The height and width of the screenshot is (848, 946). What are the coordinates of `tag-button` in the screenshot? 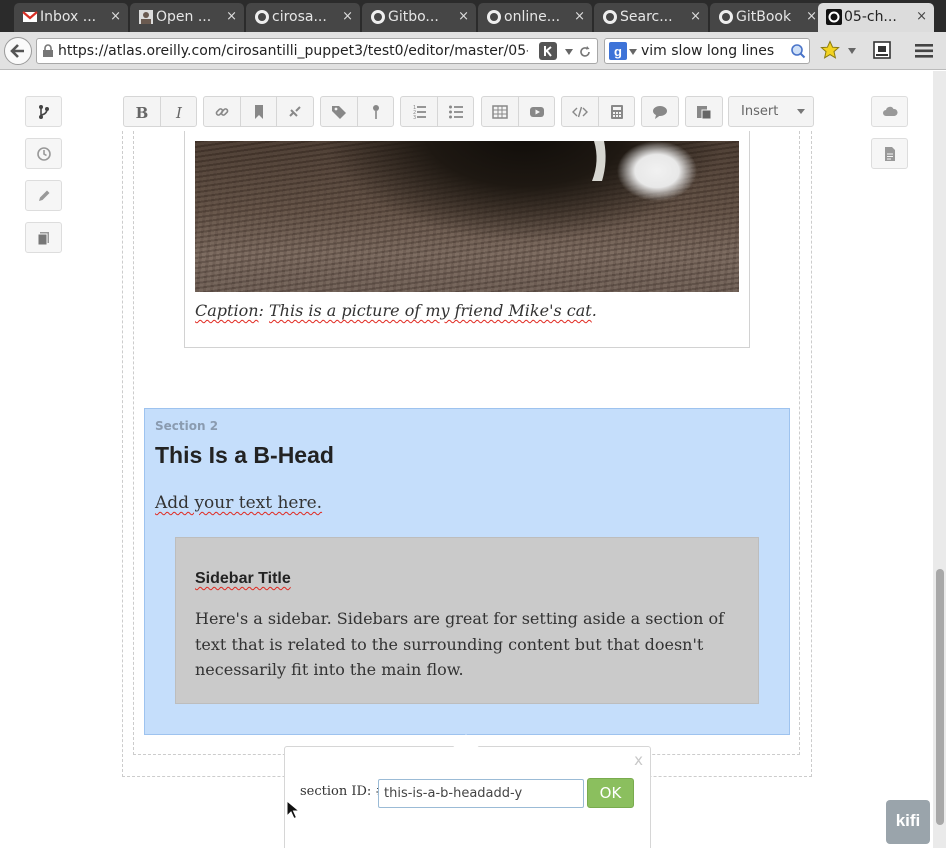 It's located at (339, 111).